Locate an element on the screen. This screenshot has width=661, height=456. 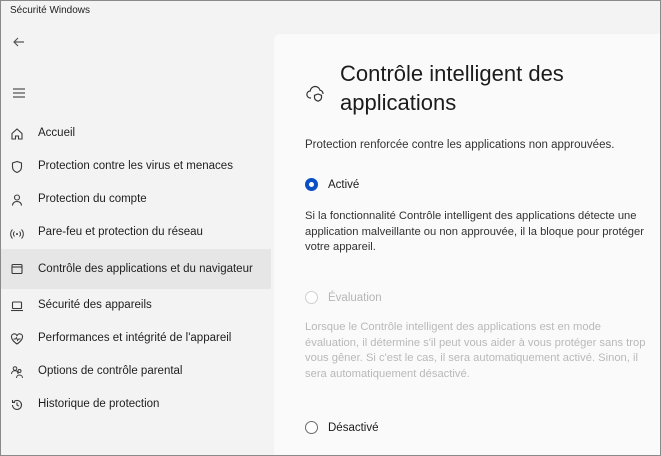
shield-icon is located at coordinates (17, 167).